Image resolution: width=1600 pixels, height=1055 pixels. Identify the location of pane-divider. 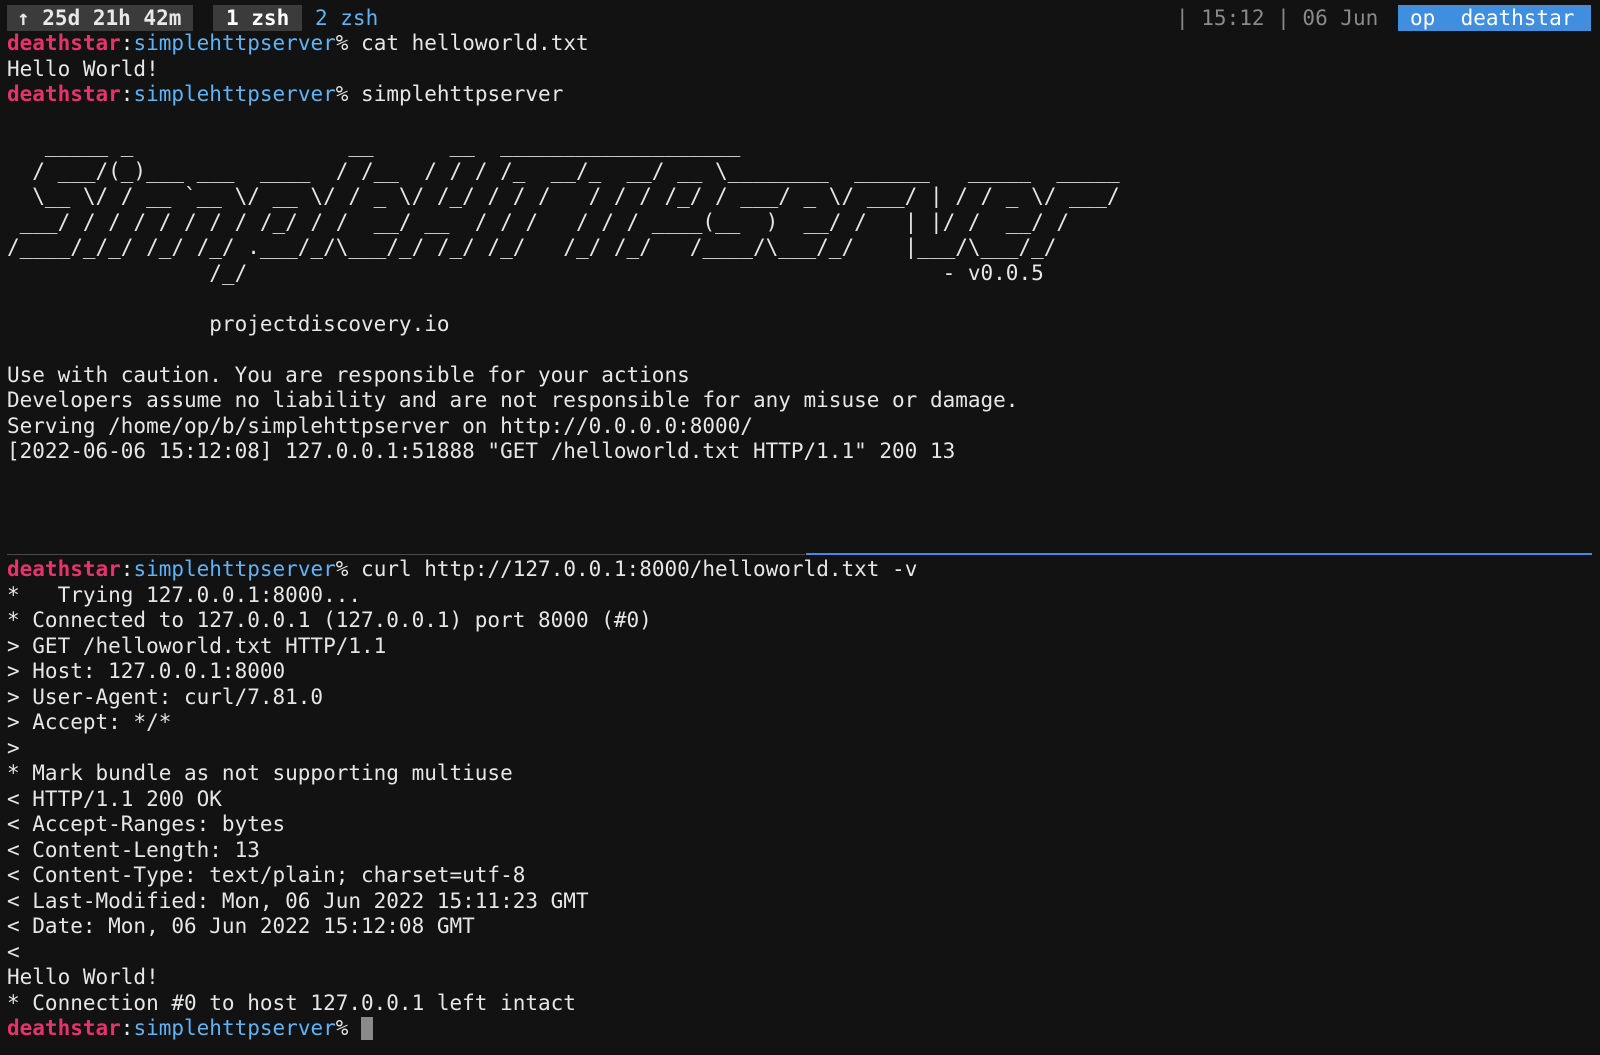
(406, 554).